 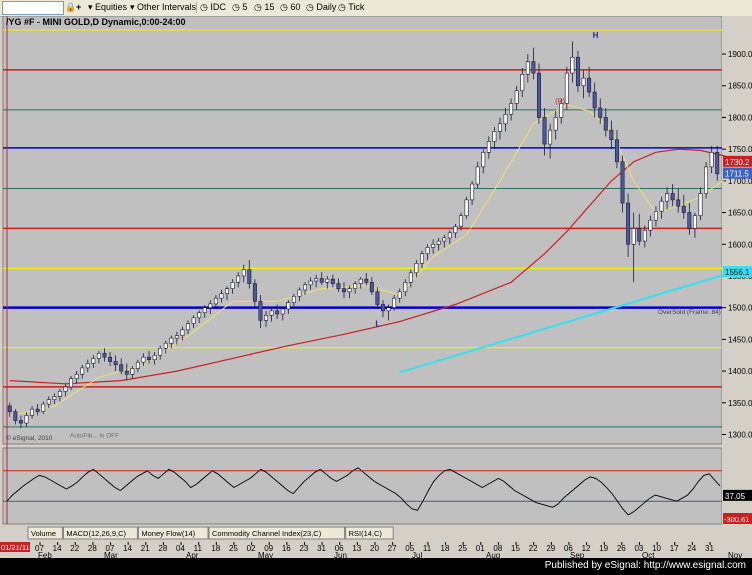 What do you see at coordinates (167, 7) in the screenshot?
I see `intervals-label: Other Intervals` at bounding box center [167, 7].